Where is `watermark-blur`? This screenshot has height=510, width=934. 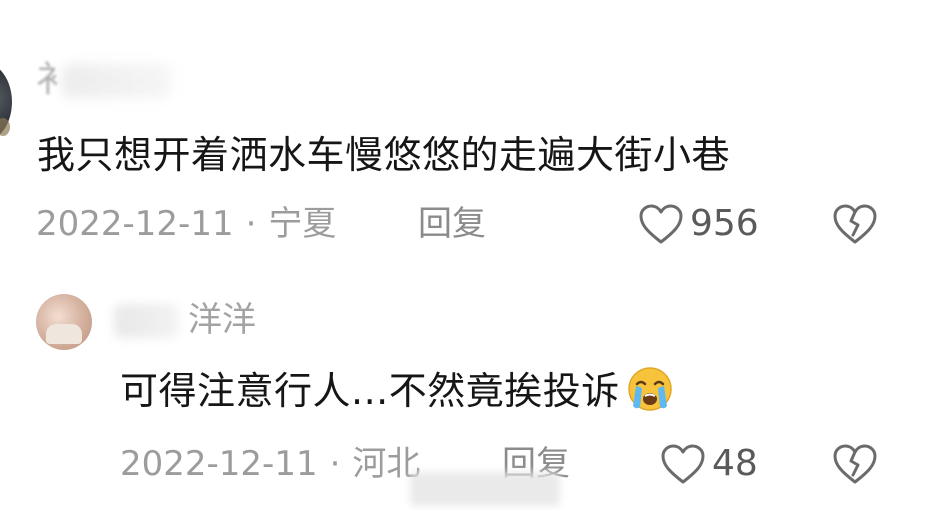
watermark-blur is located at coordinates (485, 489).